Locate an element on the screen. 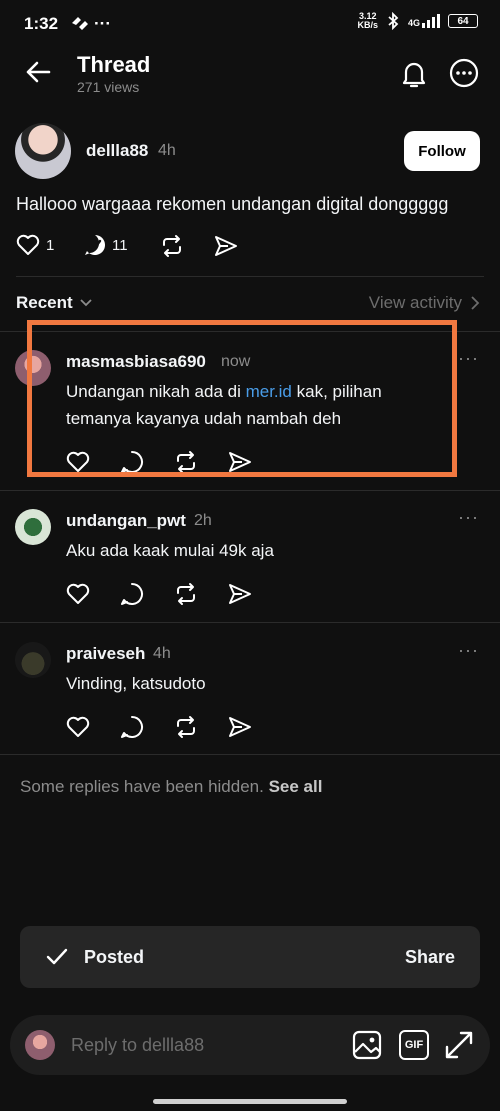  replied-check-icon is located at coordinates (95, 245).